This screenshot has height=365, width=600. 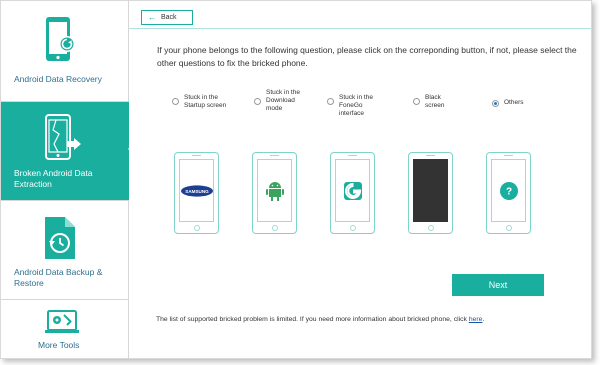 What do you see at coordinates (63, 325) in the screenshot?
I see `toolbox-icon` at bounding box center [63, 325].